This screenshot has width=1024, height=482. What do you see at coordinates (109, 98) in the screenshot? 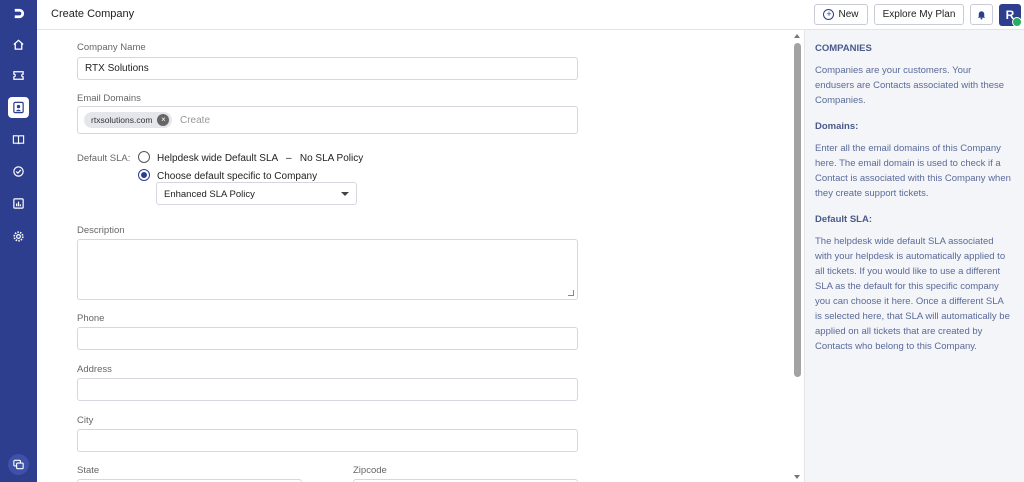
I see `email-domains-label: Email Domains` at bounding box center [109, 98].